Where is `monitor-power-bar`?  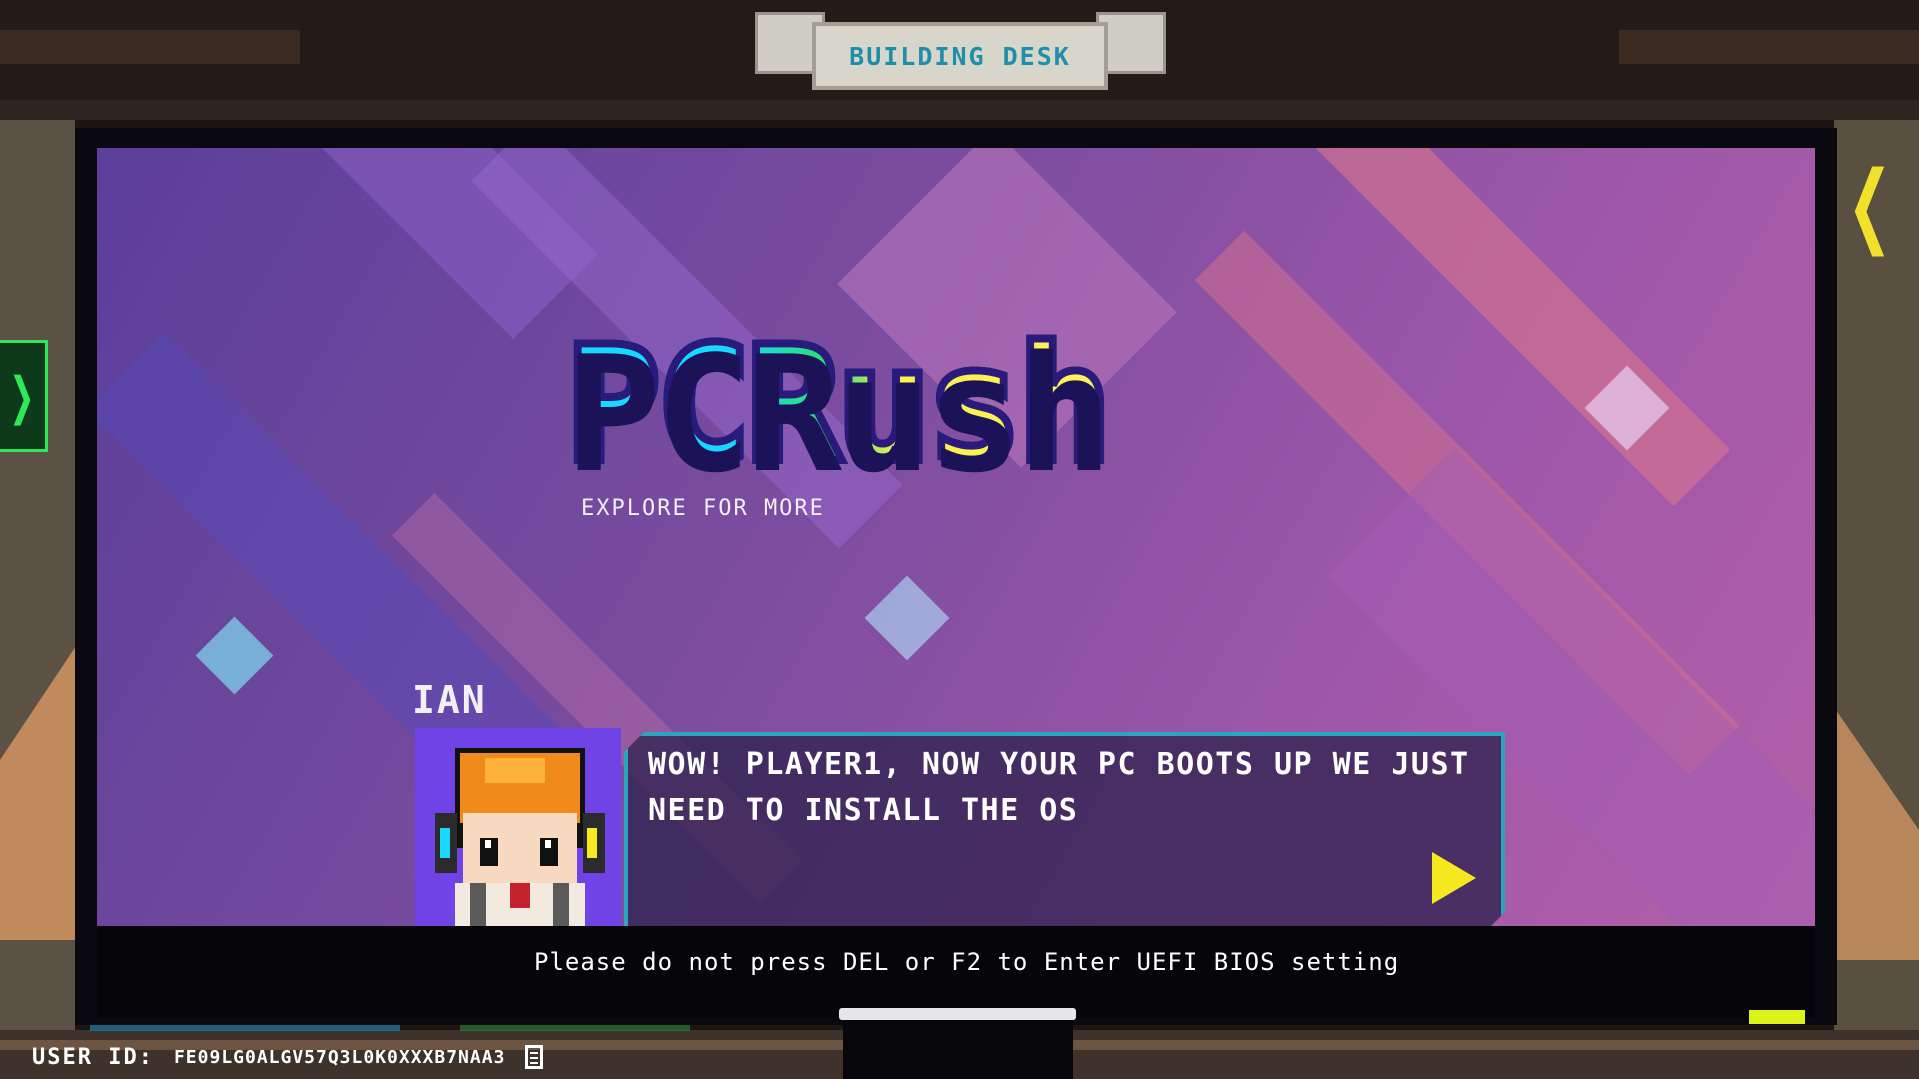
monitor-power-bar is located at coordinates (957, 1014).